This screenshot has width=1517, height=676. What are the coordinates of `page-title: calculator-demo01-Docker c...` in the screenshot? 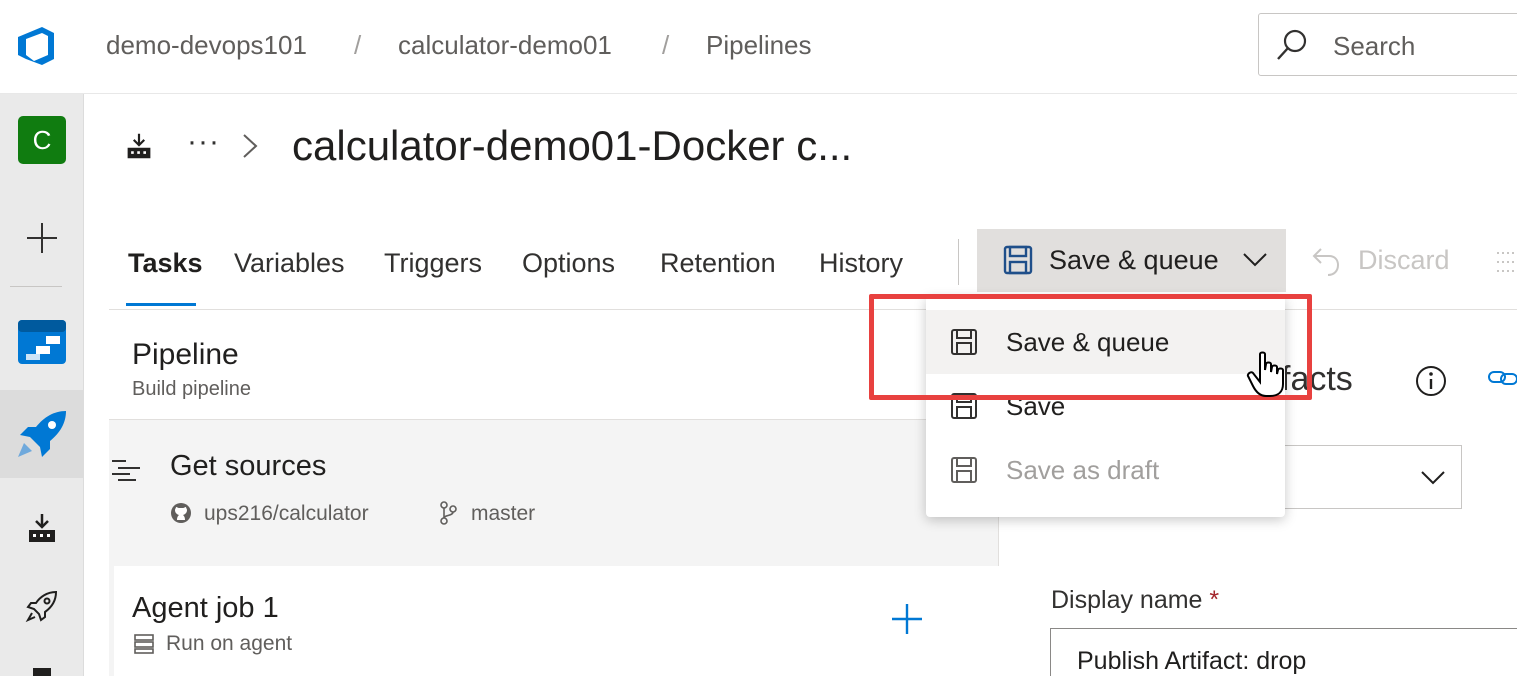 It's located at (572, 145).